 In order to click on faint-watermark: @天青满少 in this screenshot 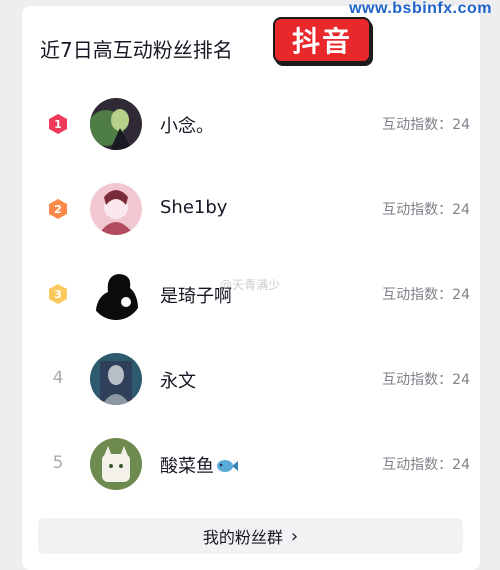, I will do `click(250, 285)`.